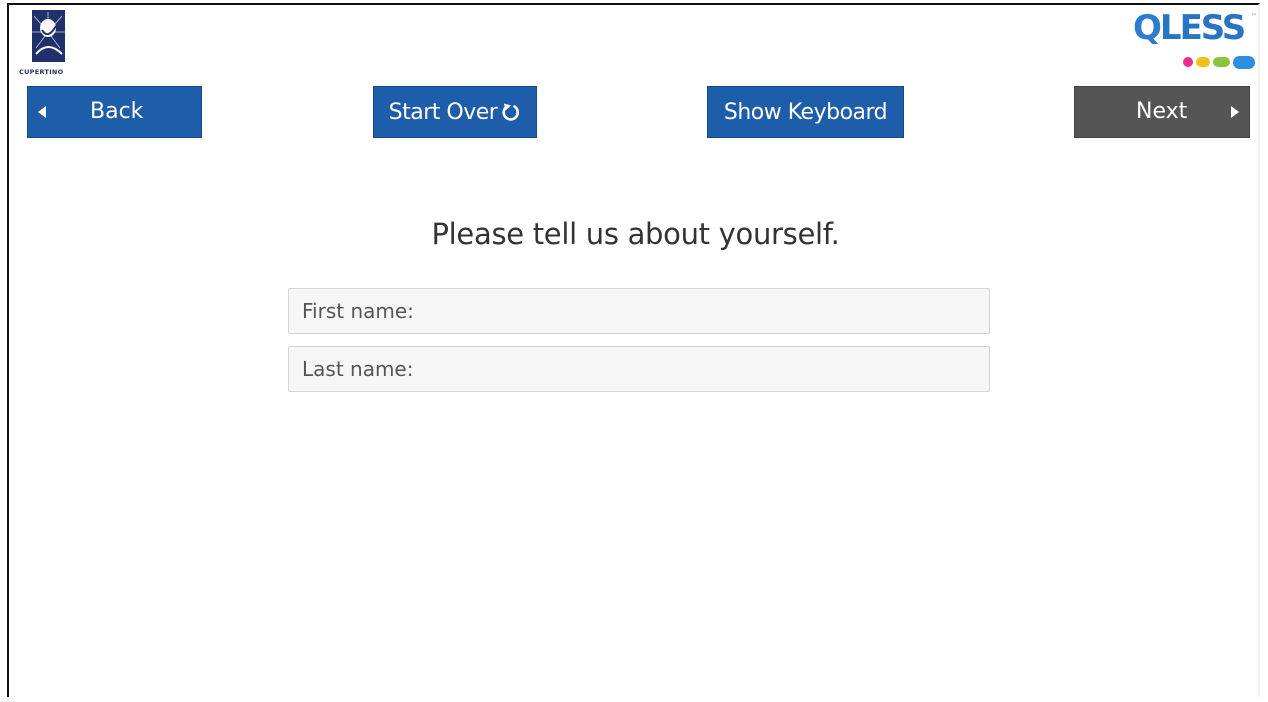 The image size is (1268, 702). Describe the element at coordinates (117, 111) in the screenshot. I see `back-button-label: Back` at that location.